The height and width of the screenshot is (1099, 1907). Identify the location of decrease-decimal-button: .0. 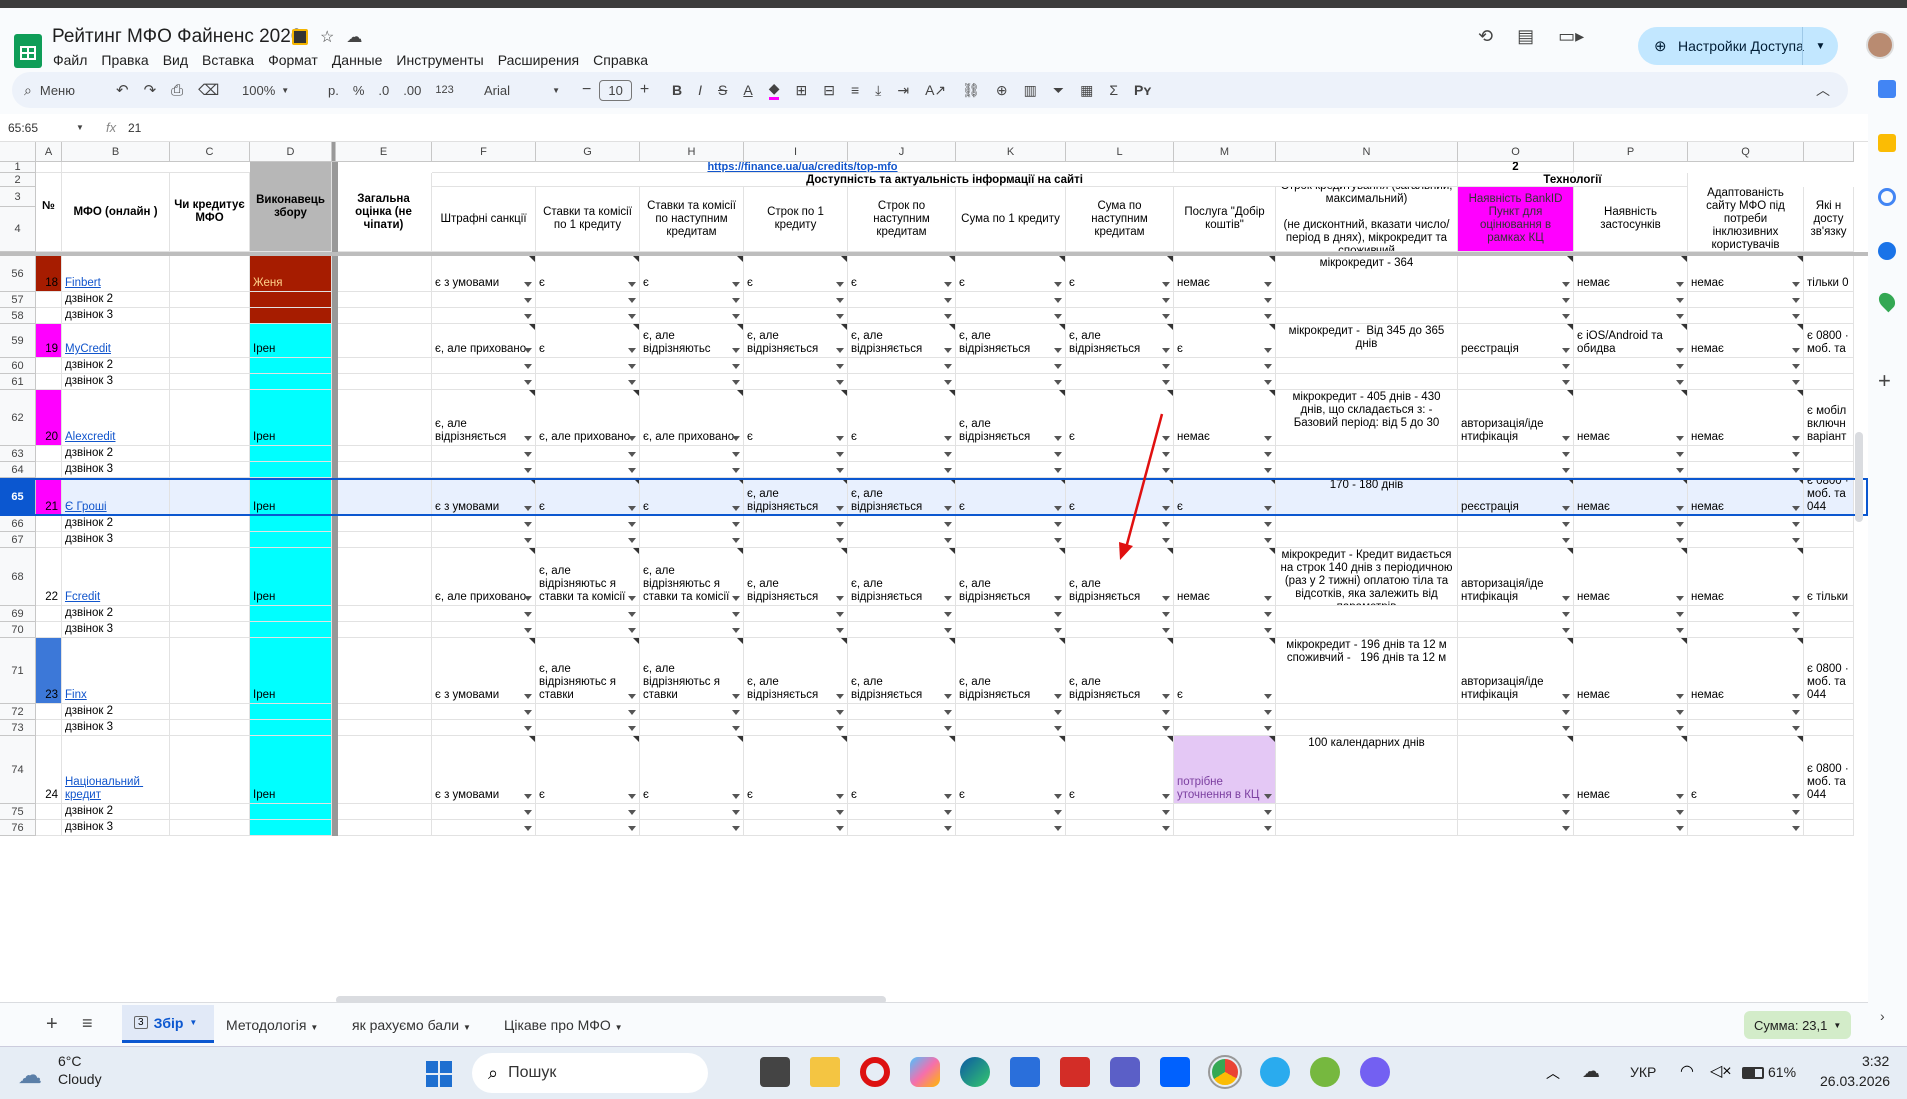
(383, 90).